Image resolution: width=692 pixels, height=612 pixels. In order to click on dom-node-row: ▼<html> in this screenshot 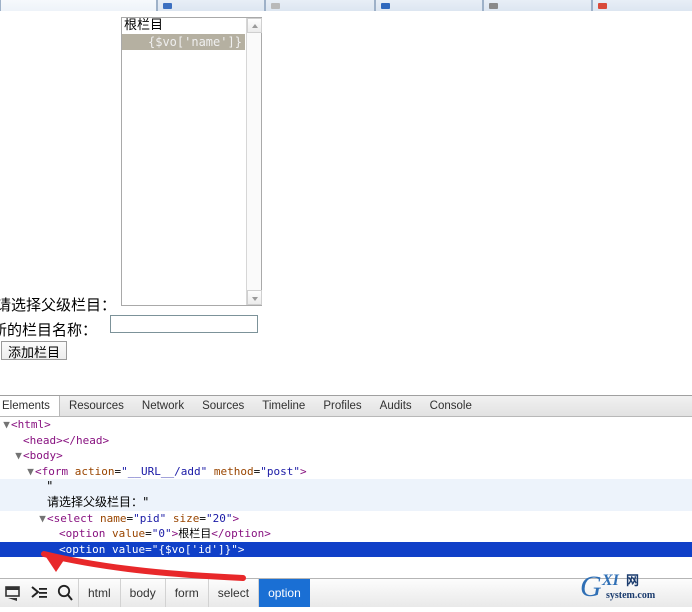, I will do `click(346, 425)`.